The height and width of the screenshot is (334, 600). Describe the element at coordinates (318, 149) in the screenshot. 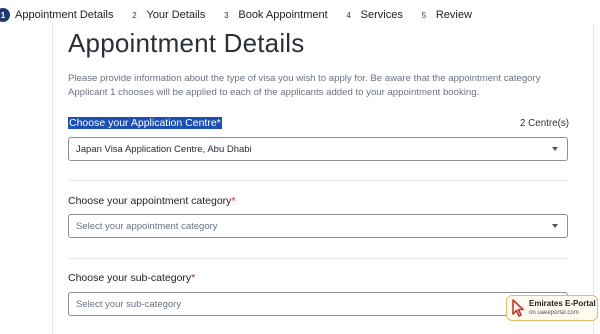

I see `application-centre-select: Japan Visa Application Centre, Abu Dhabi` at that location.